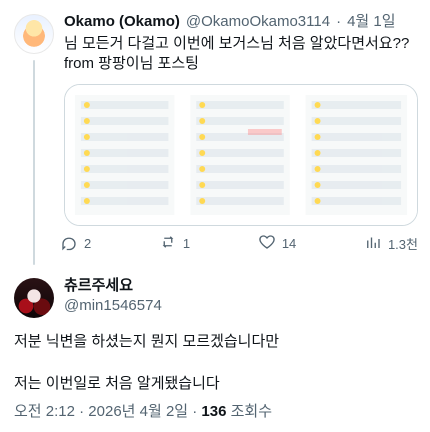  I want to click on reply-icon, so click(69, 243).